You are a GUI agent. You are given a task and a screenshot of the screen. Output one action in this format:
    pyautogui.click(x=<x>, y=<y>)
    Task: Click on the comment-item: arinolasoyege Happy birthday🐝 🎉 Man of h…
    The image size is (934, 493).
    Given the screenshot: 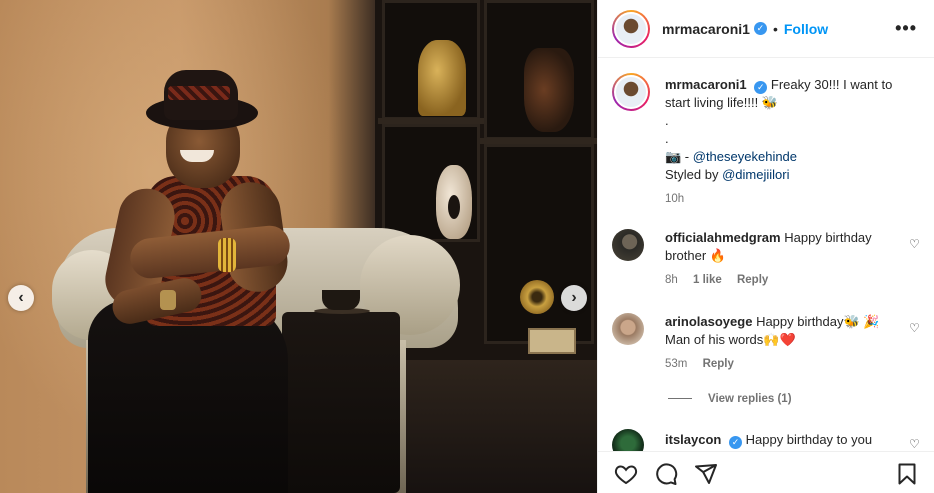 What is the action you would take?
    pyautogui.click(x=766, y=347)
    